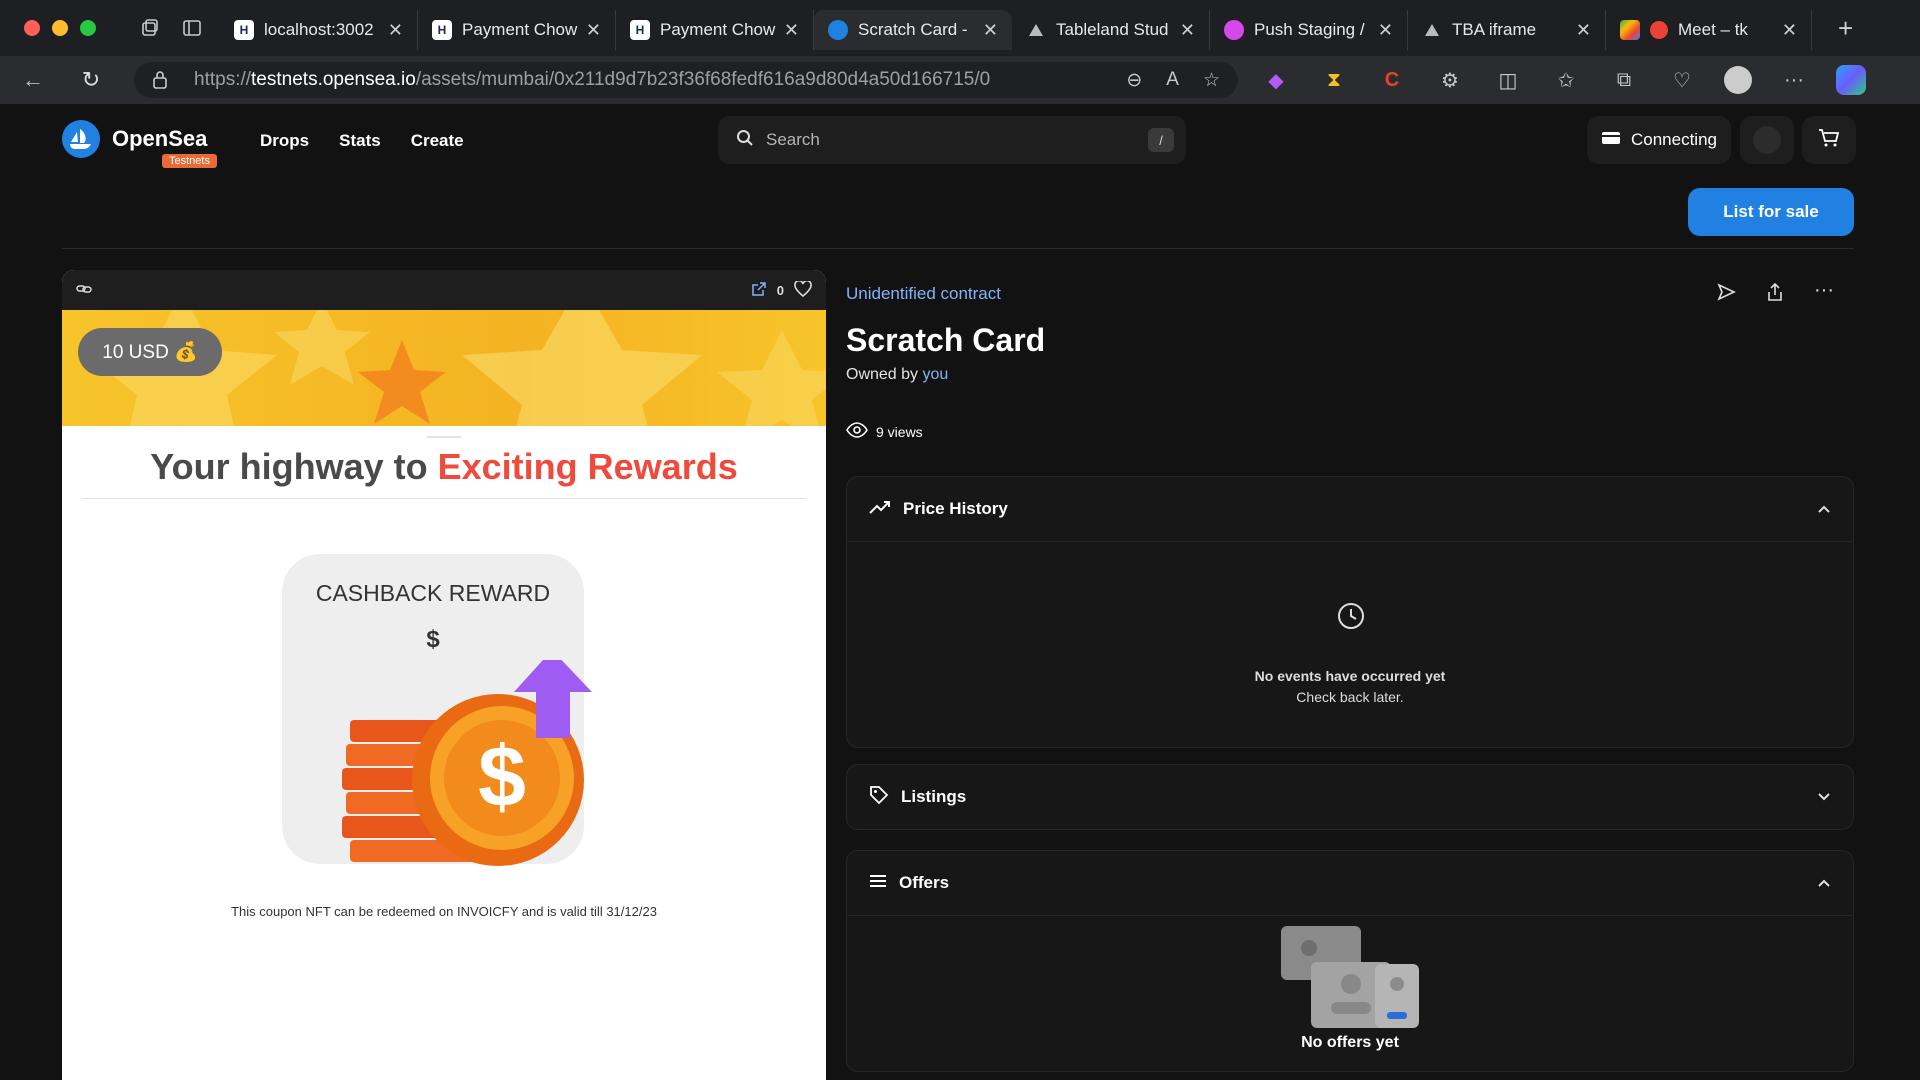 This screenshot has height=1080, width=1920. What do you see at coordinates (879, 797) in the screenshot?
I see `tag-icon` at bounding box center [879, 797].